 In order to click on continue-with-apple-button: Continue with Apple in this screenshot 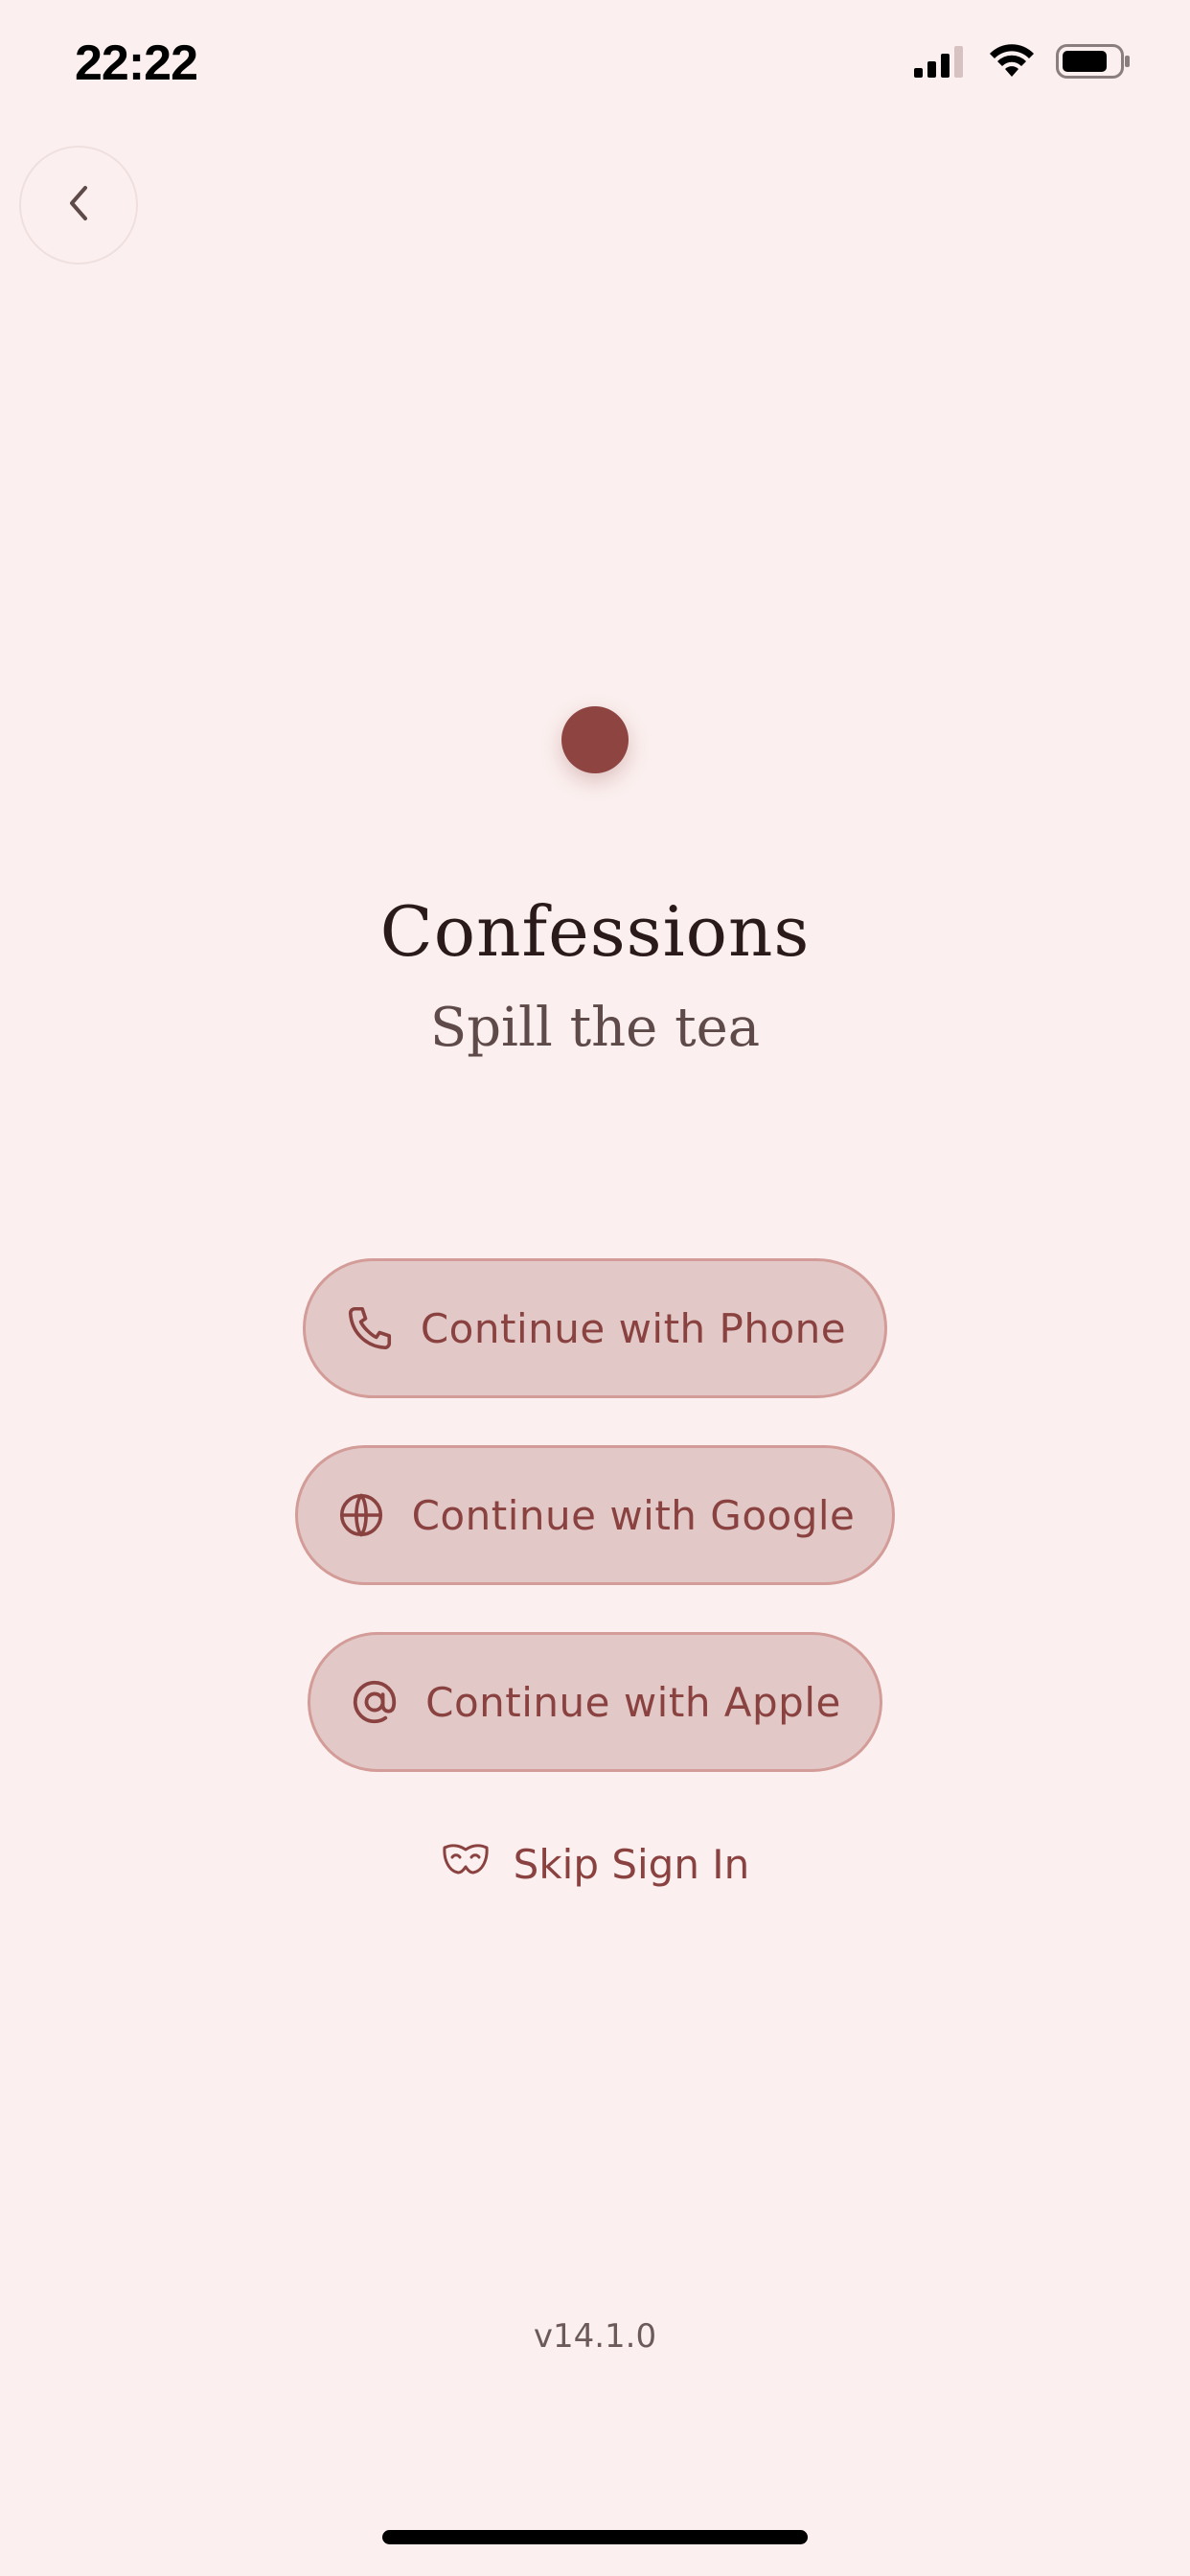, I will do `click(595, 1702)`.